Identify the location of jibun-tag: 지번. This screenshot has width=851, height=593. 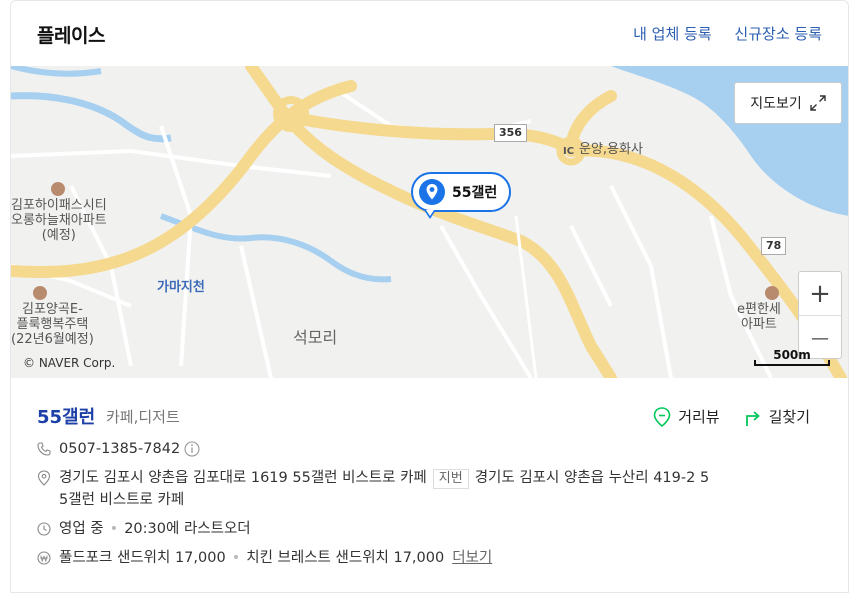
(450, 479).